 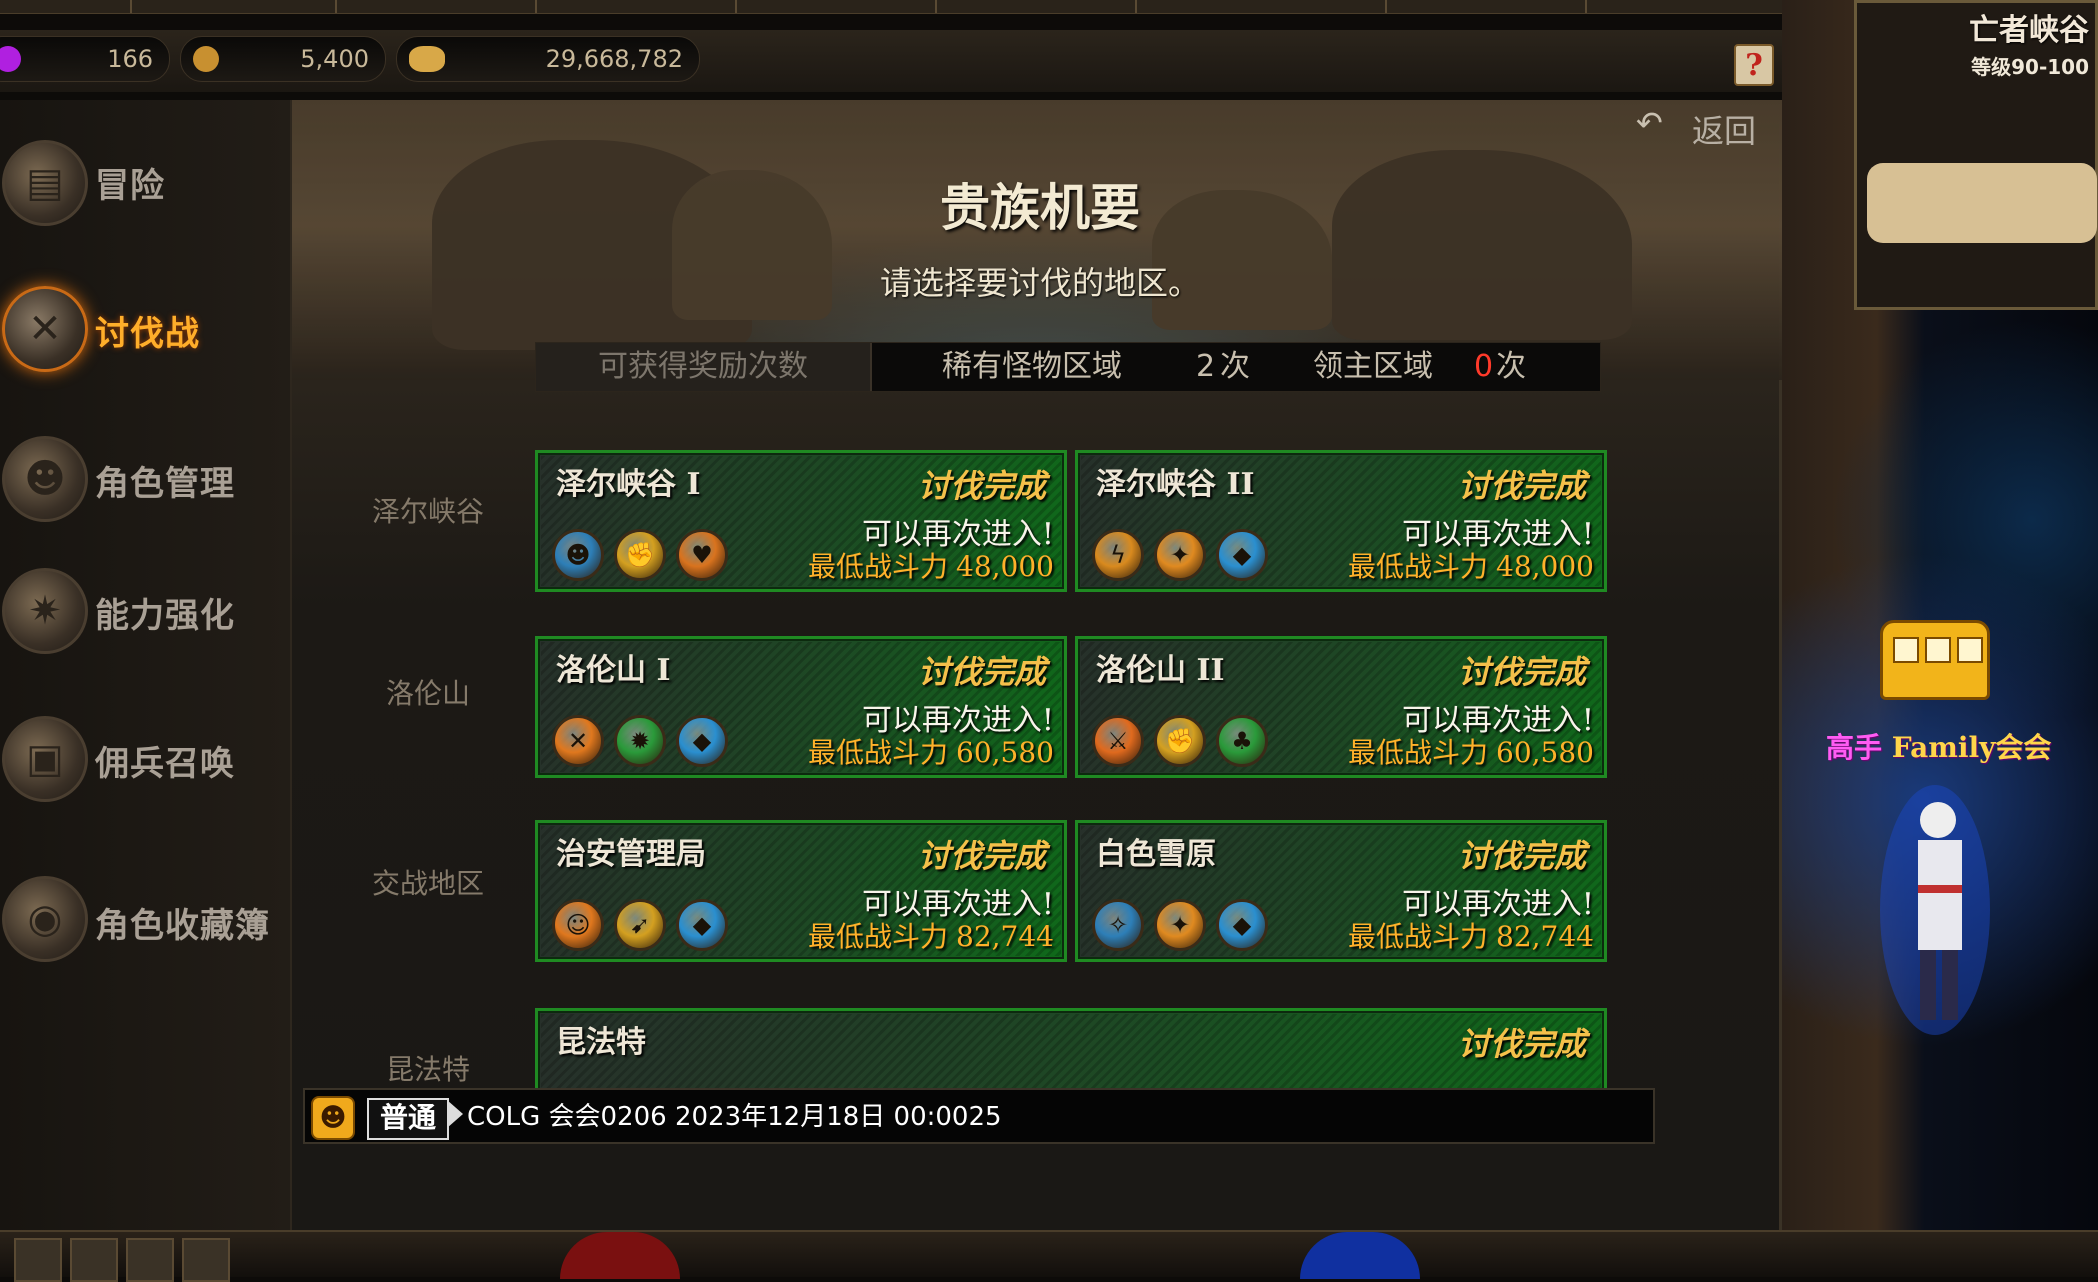 I want to click on sidebar-item-raid: ✕ 讨伐战, so click(x=145, y=328).